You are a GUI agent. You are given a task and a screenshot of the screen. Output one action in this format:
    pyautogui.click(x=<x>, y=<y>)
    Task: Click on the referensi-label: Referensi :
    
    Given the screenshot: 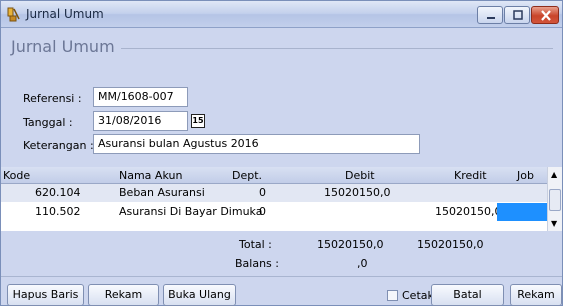 What is the action you would take?
    pyautogui.click(x=52, y=98)
    